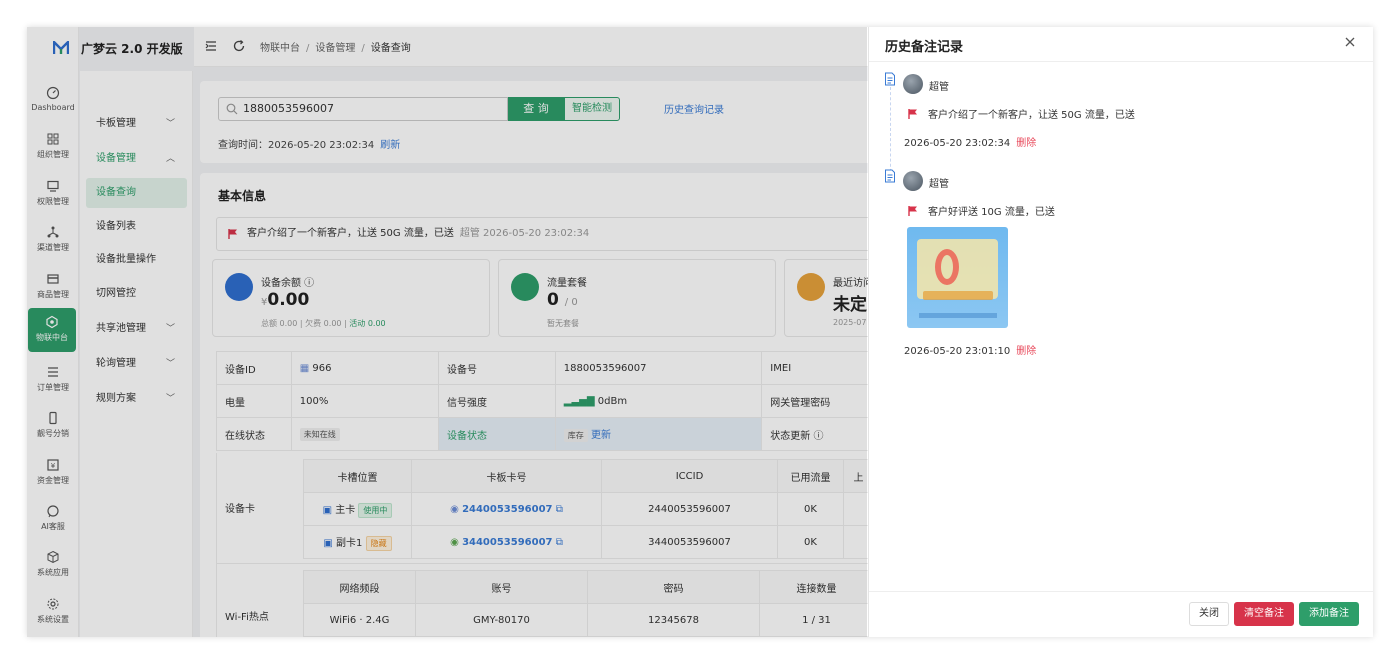 The height and width of the screenshot is (664, 1400). Describe the element at coordinates (970, 143) in the screenshot. I see `note-time: 2026-05-20 23:02:34 删除` at that location.